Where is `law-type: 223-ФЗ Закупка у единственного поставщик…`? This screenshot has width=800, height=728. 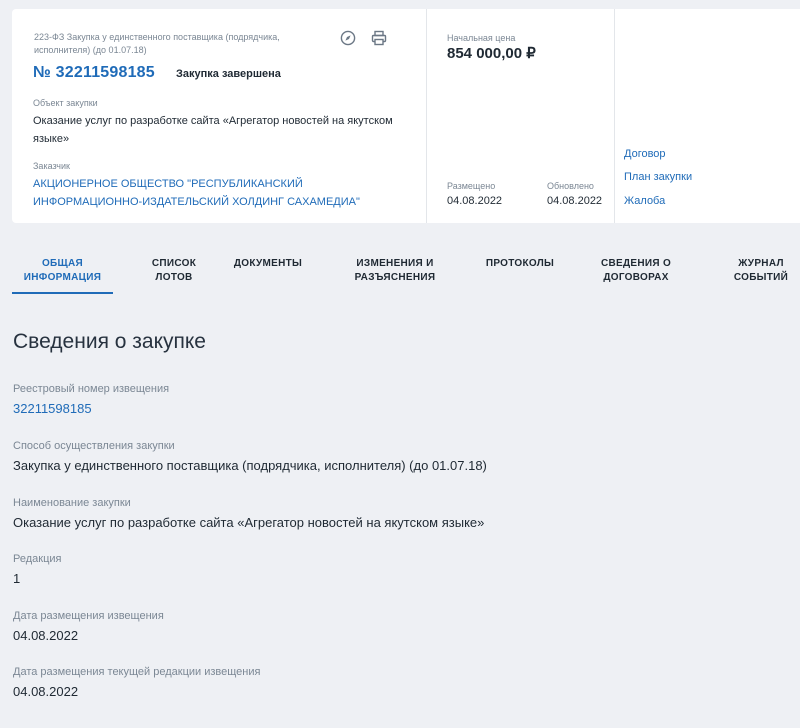
law-type: 223-ФЗ Закупка у единственного поставщик… is located at coordinates (157, 43).